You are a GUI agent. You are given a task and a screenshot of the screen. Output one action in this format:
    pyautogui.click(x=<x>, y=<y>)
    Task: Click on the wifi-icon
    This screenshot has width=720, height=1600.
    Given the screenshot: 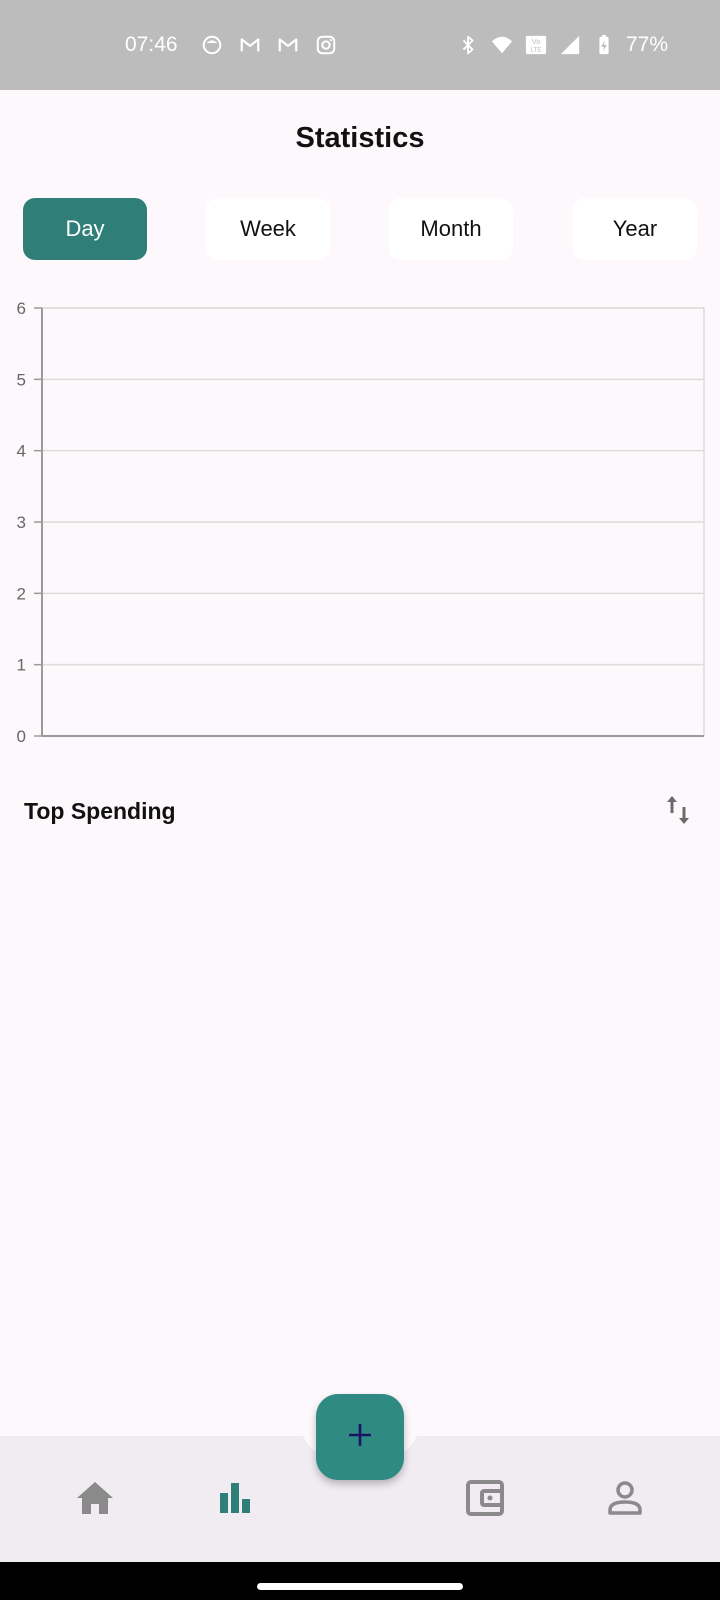 What is the action you would take?
    pyautogui.click(x=502, y=45)
    